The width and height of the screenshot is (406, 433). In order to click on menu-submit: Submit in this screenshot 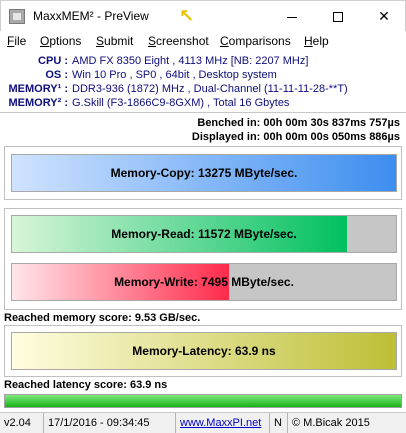, I will do `click(114, 41)`.